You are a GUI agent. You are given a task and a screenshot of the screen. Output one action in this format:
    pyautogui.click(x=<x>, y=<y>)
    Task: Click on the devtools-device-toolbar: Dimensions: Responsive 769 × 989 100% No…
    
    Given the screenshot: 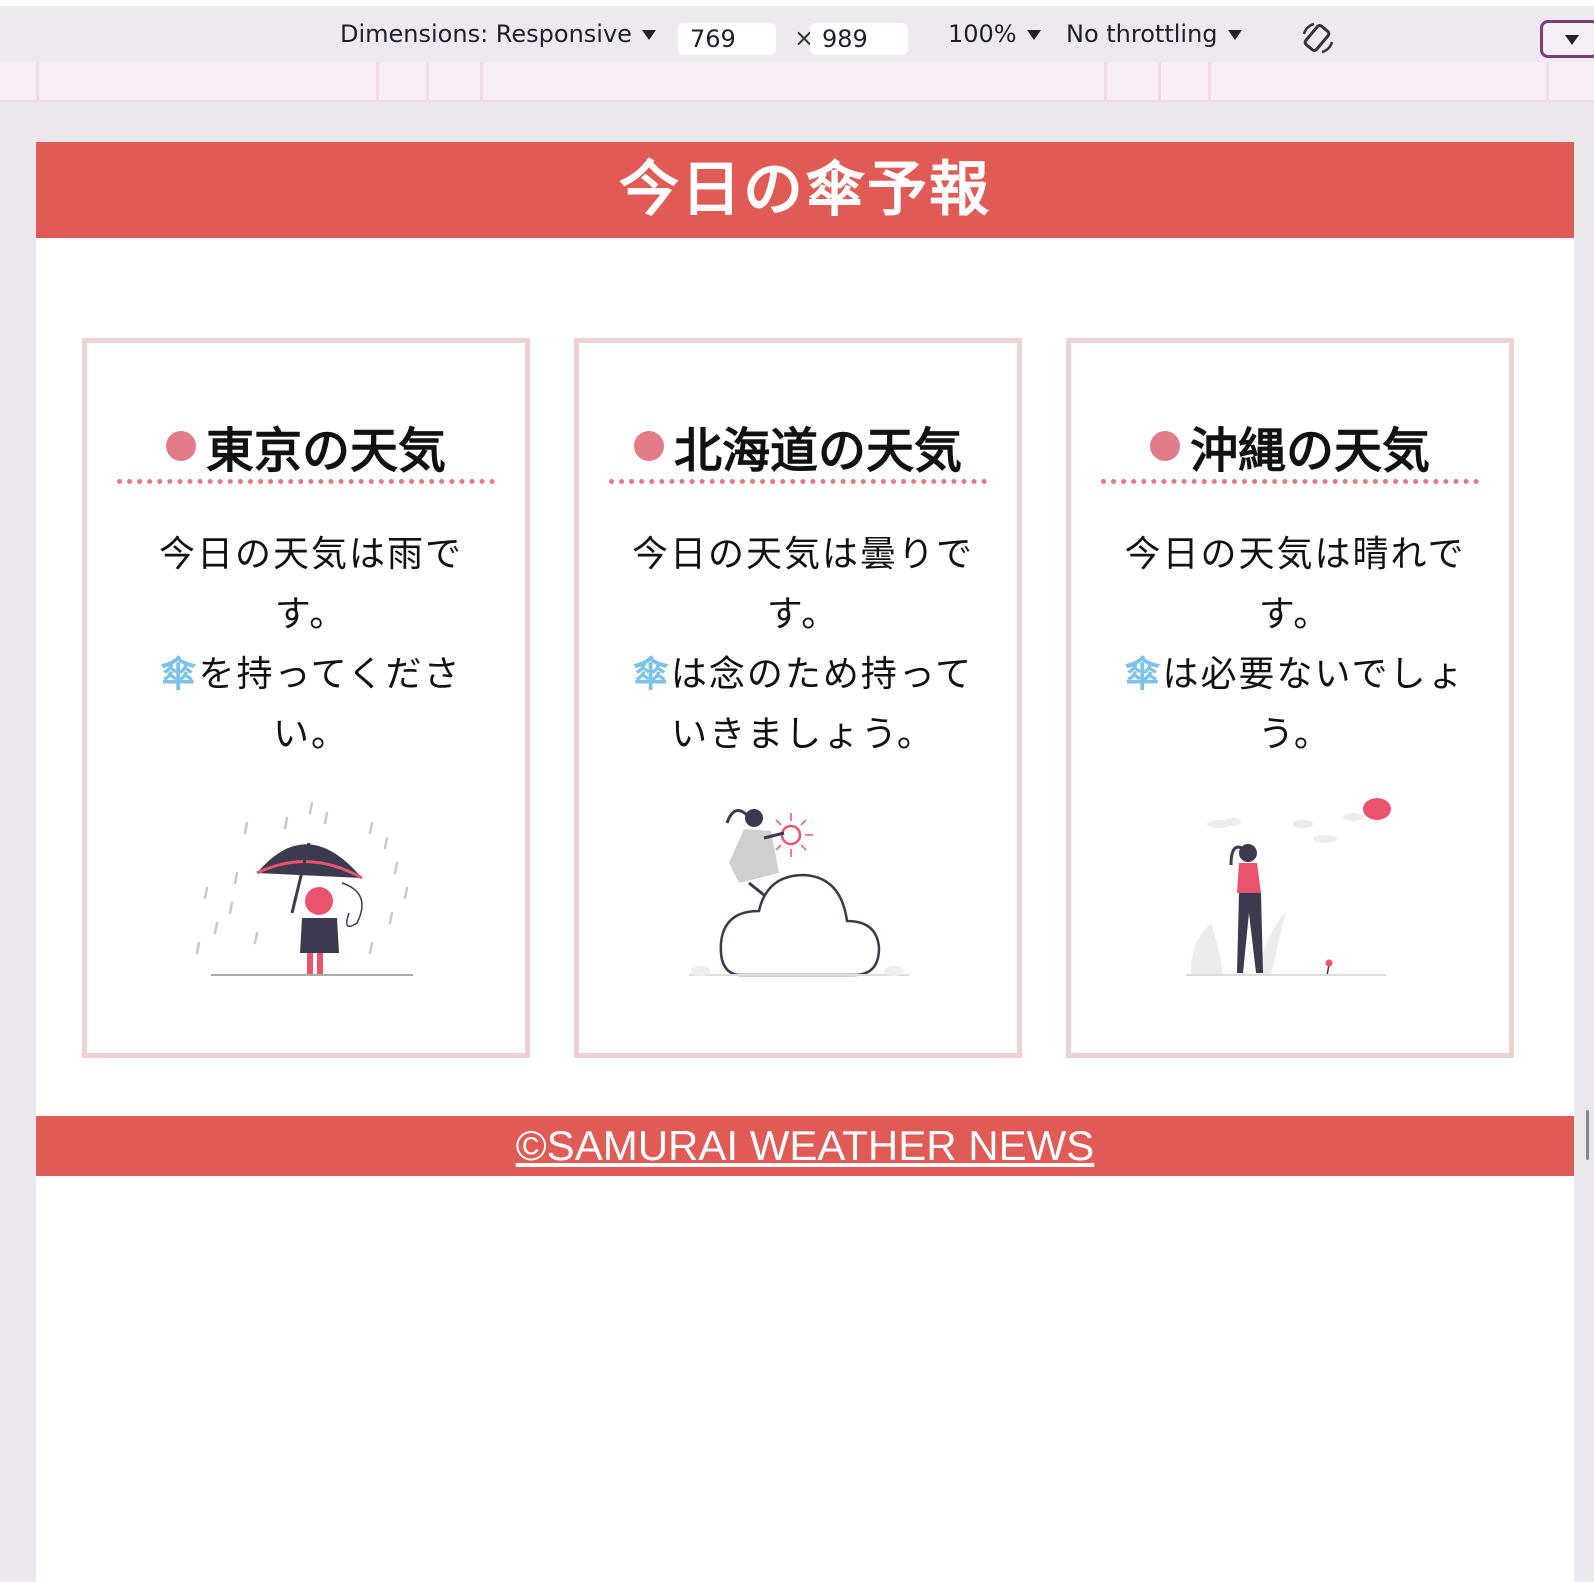 What is the action you would take?
    pyautogui.click(x=797, y=31)
    